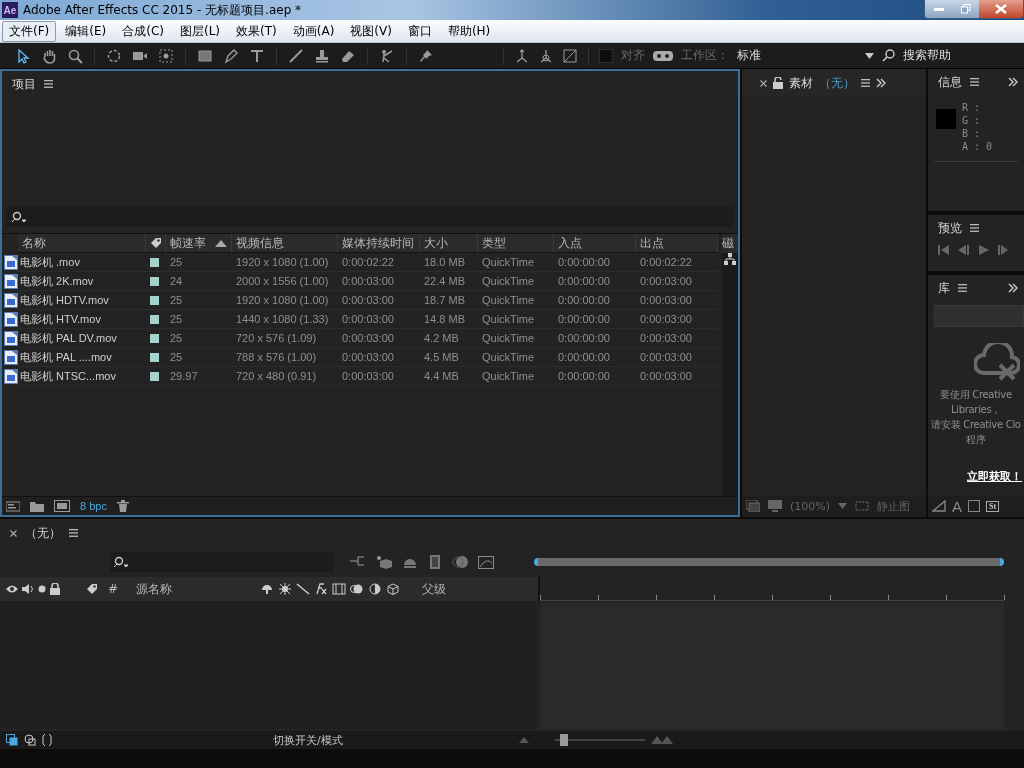 The height and width of the screenshot is (768, 1024). I want to click on column-header: 磁, so click(730, 243).